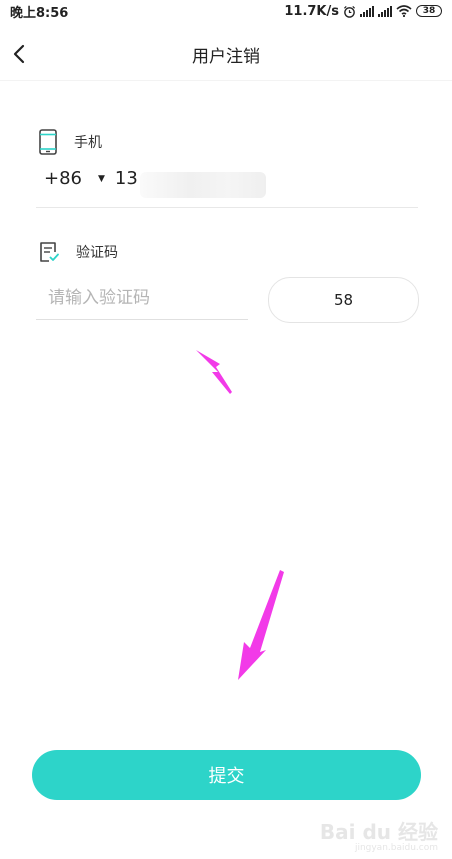  I want to click on chevron-left-icon, so click(20, 54).